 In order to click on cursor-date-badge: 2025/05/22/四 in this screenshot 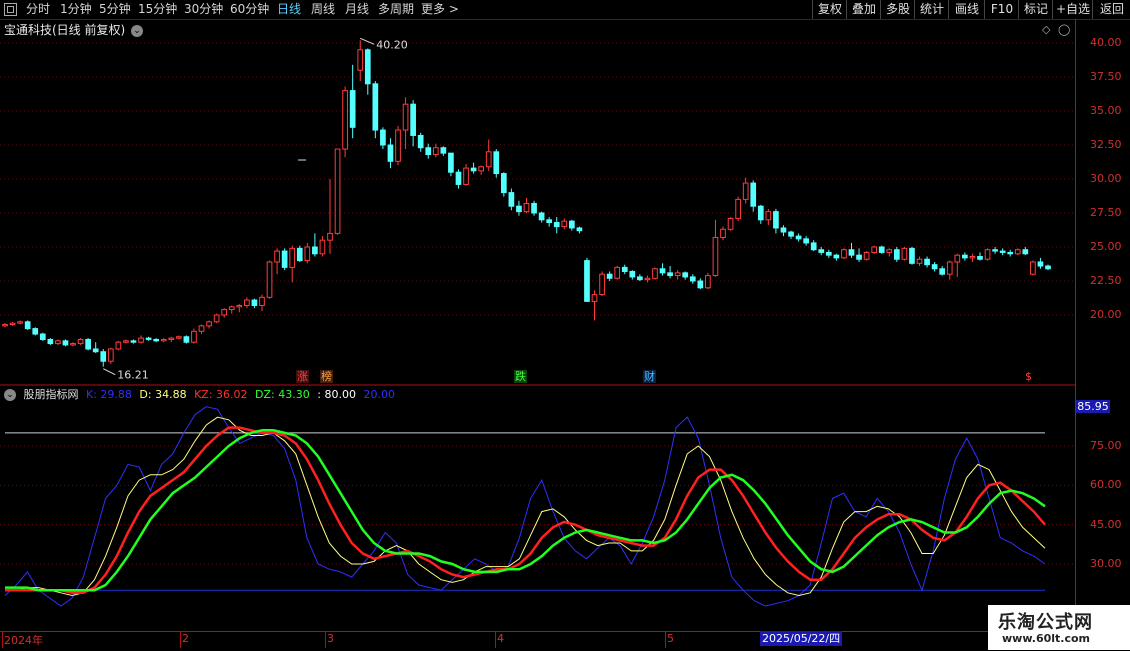, I will do `click(801, 638)`.